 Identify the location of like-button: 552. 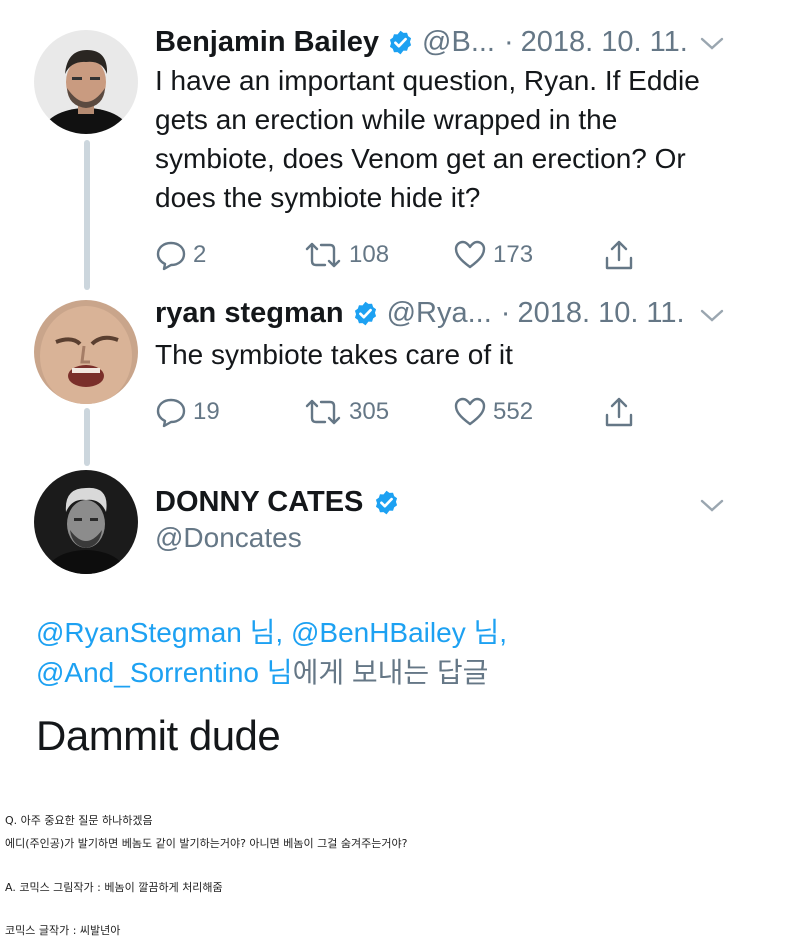
(493, 412).